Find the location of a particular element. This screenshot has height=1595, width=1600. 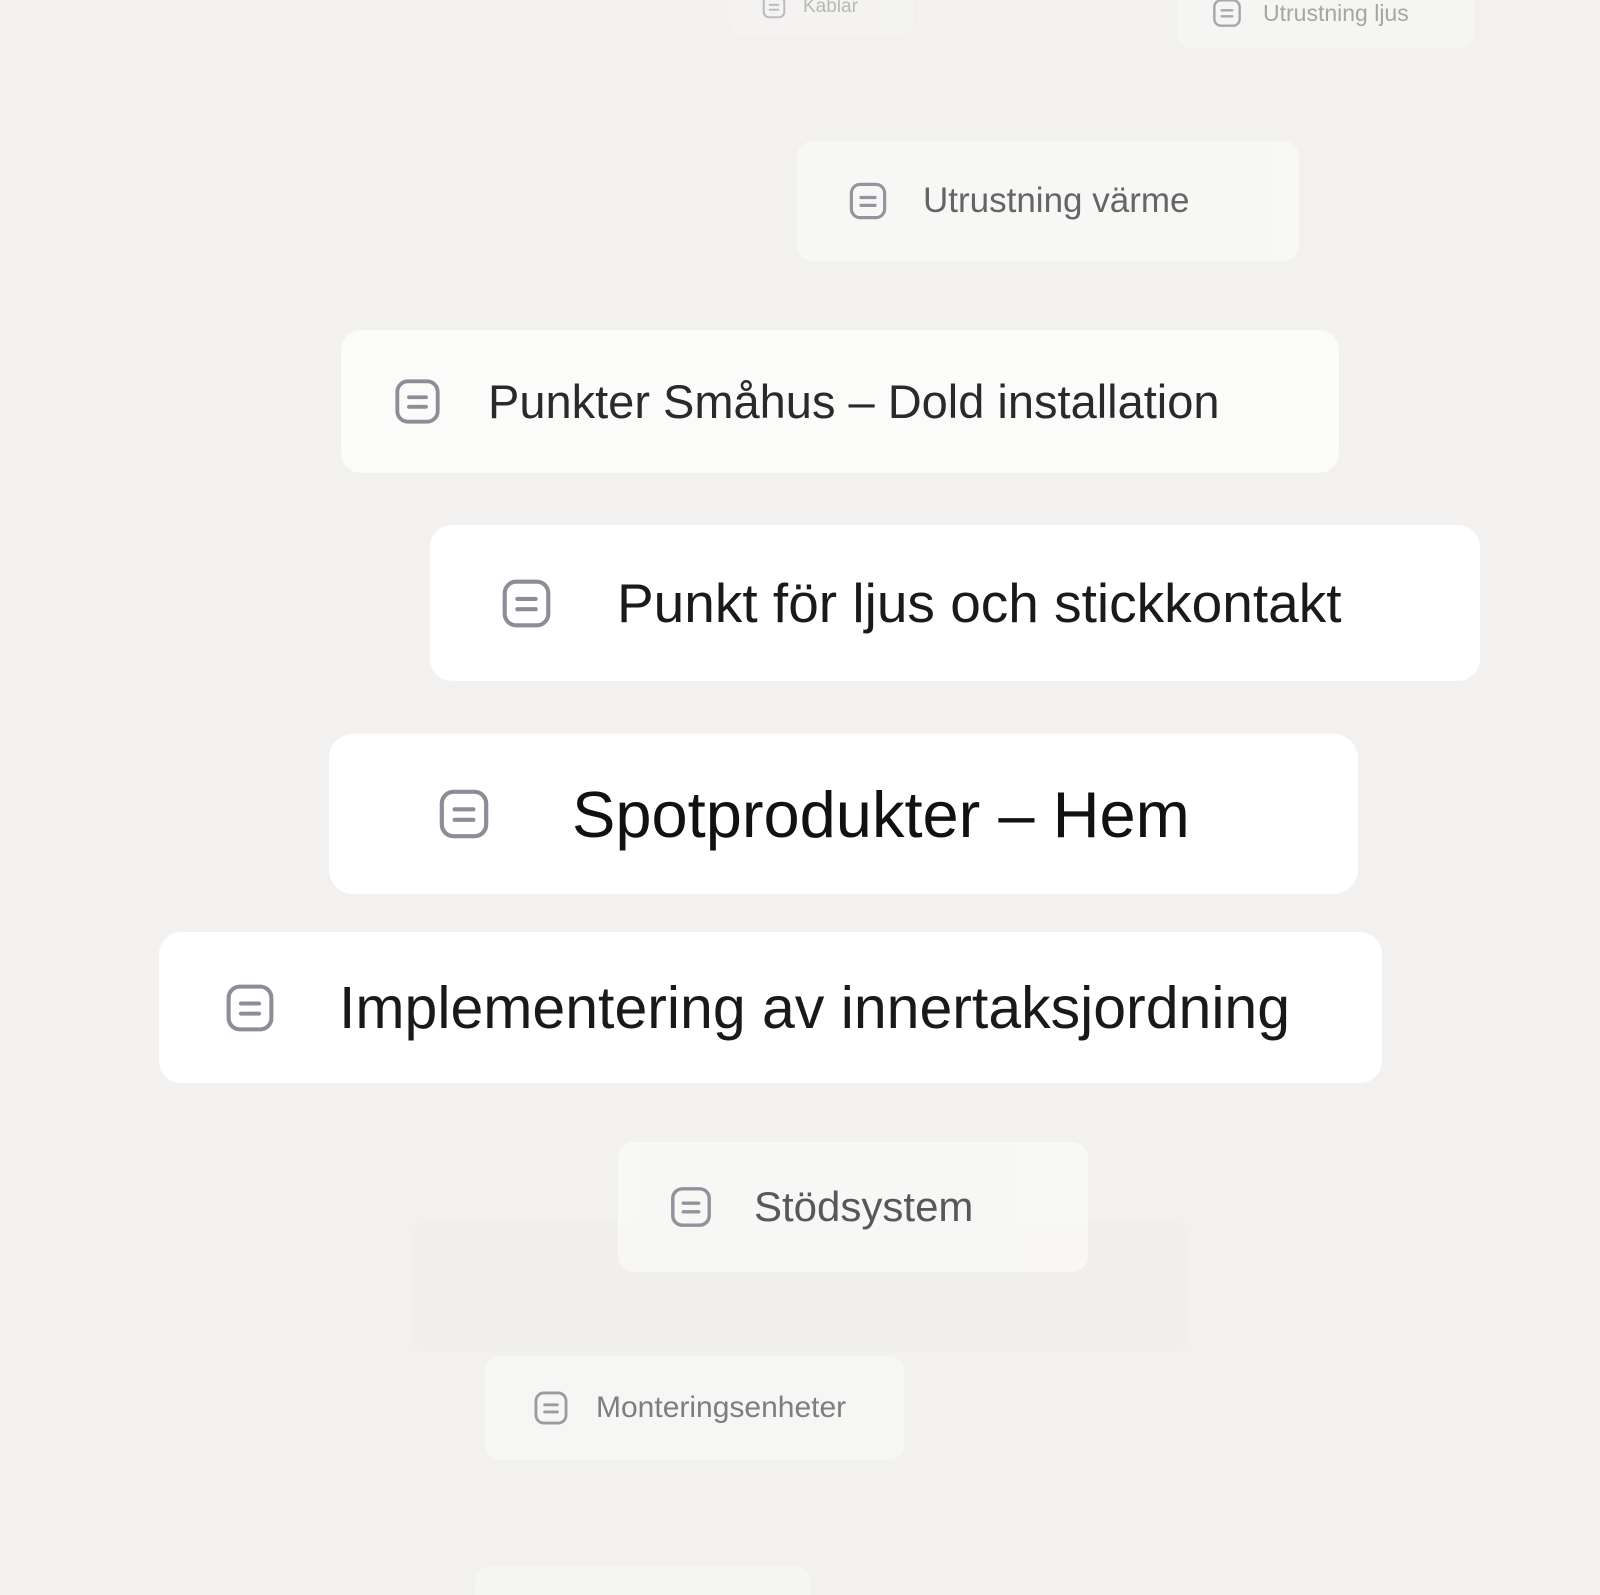

category-card-punkt-ljus-stickkontakt: Punkt för ljus och stickkontakt is located at coordinates (955, 603).